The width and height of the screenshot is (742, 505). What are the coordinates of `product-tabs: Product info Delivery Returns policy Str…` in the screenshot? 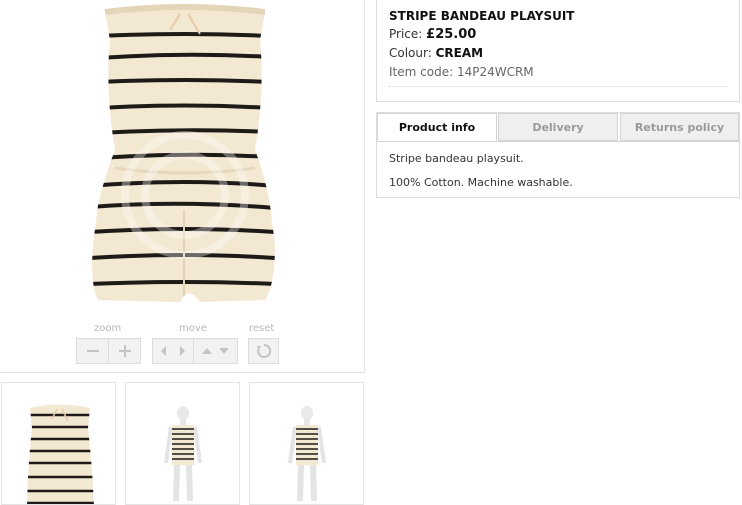 It's located at (558, 155).